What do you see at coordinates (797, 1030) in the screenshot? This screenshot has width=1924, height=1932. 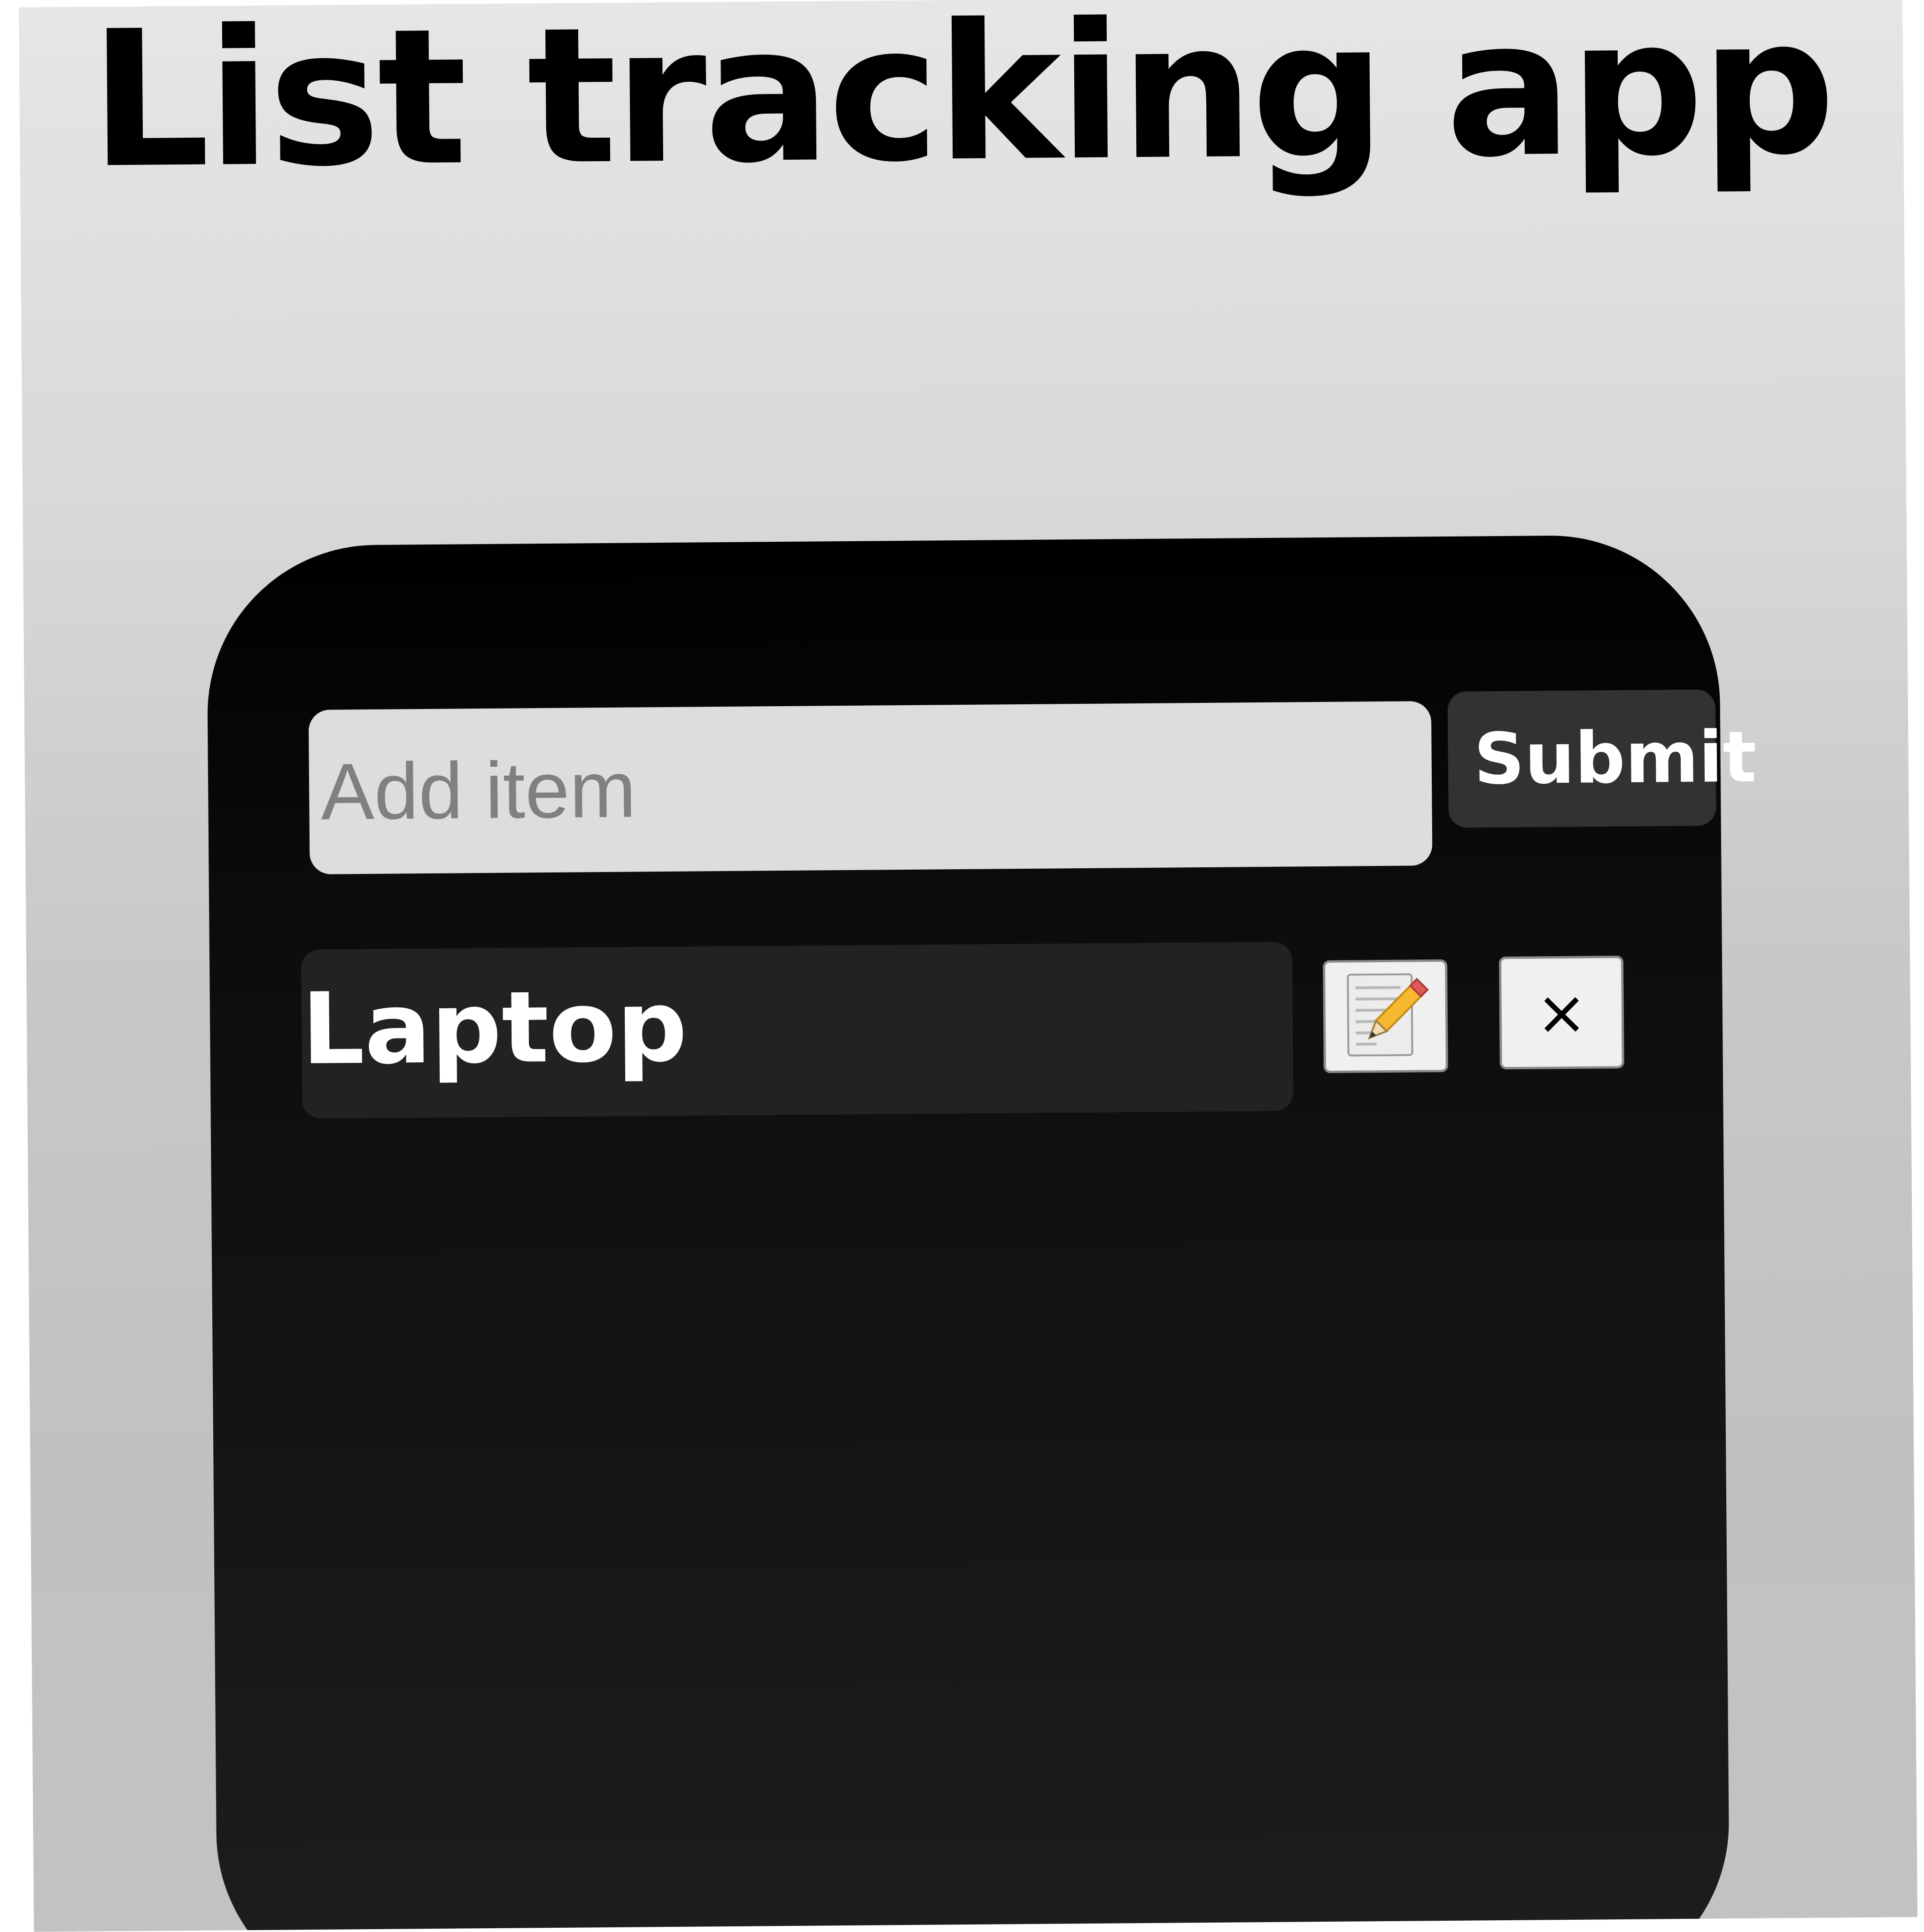 I see `list-item: Laptop` at bounding box center [797, 1030].